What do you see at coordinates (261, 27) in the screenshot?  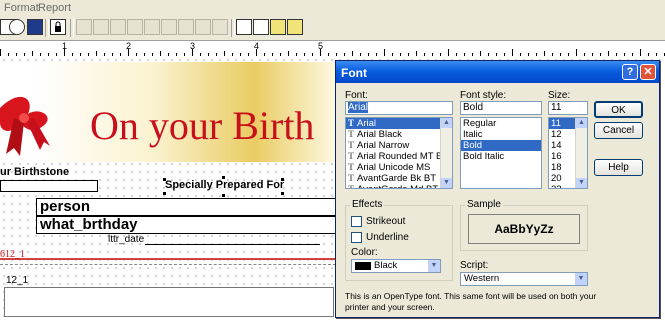 I see `ungroup-icon` at bounding box center [261, 27].